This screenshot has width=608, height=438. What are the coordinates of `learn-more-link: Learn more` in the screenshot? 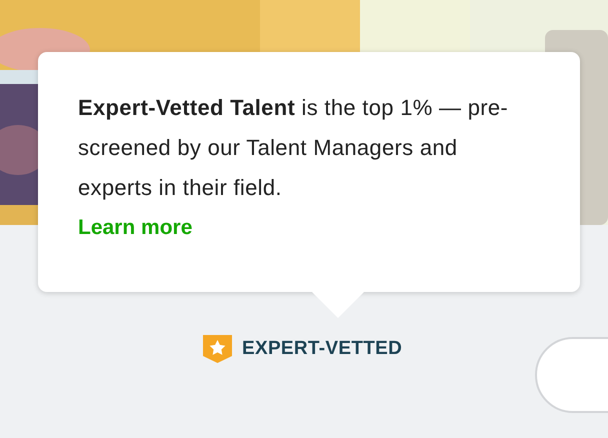 It's located at (135, 228).